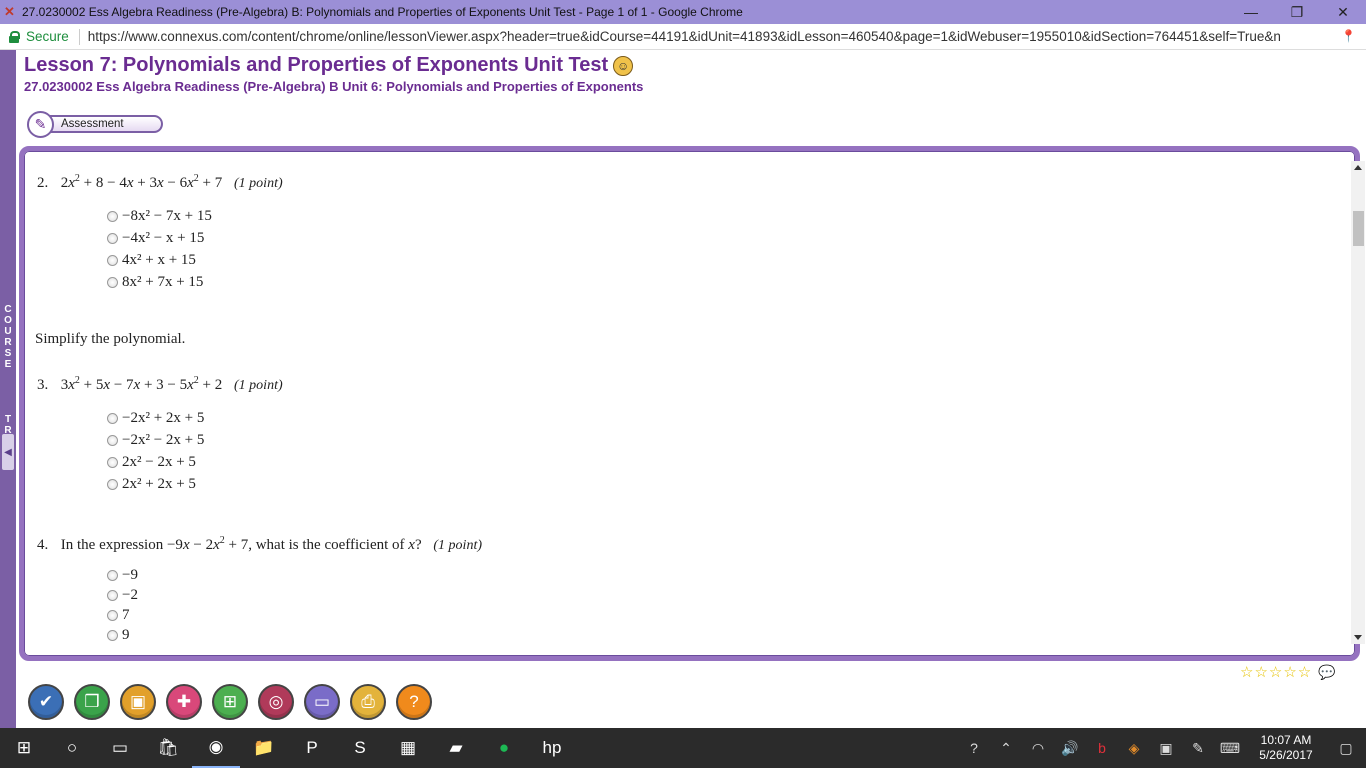  Describe the element at coordinates (102, 124) in the screenshot. I see `assessment-label: Assessment` at that location.